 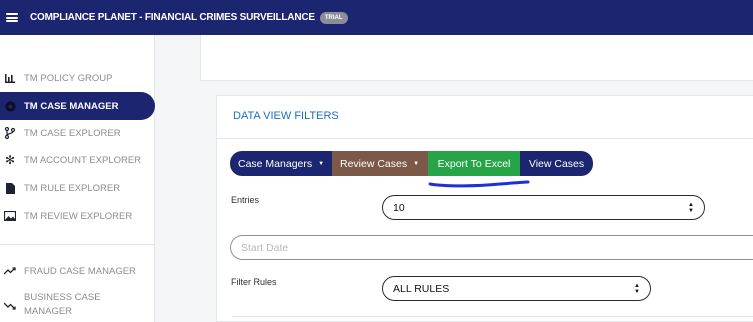 I want to click on image-icon, so click(x=10, y=216).